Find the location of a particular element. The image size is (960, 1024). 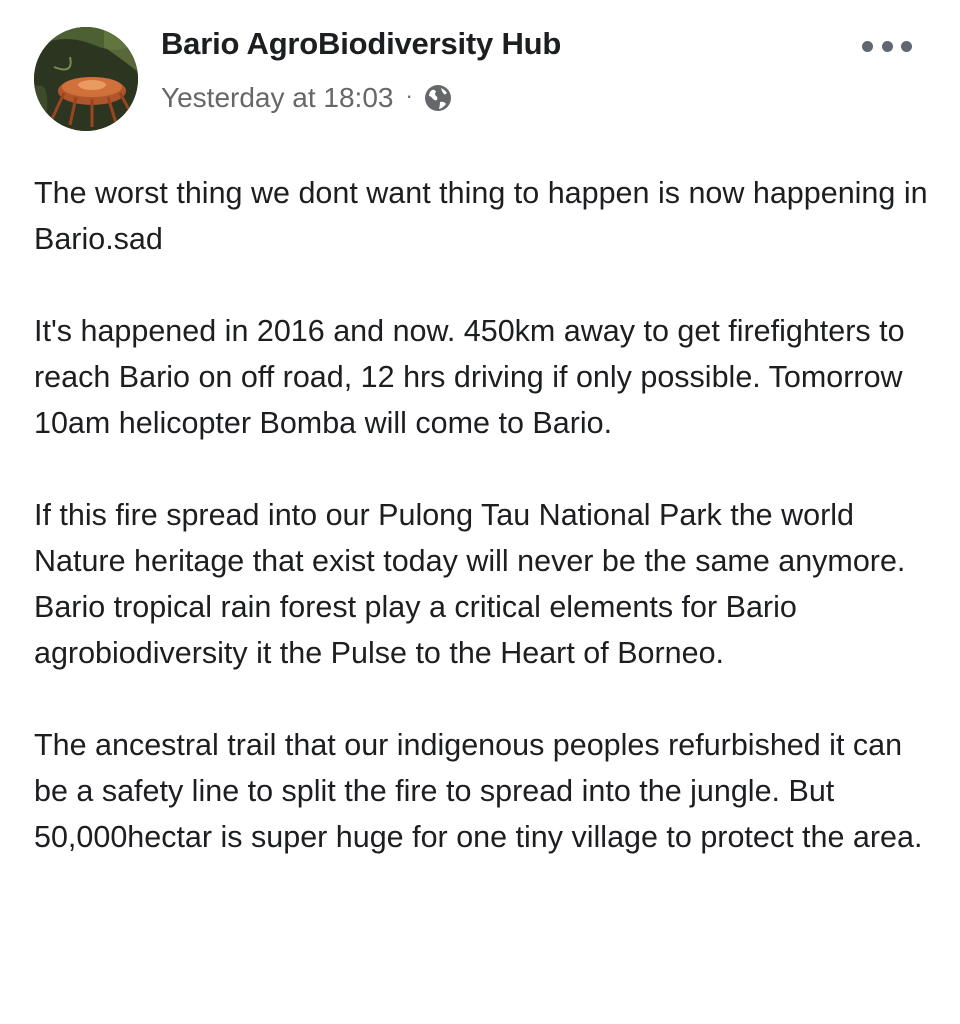

more-options-button is located at coordinates (887, 46).